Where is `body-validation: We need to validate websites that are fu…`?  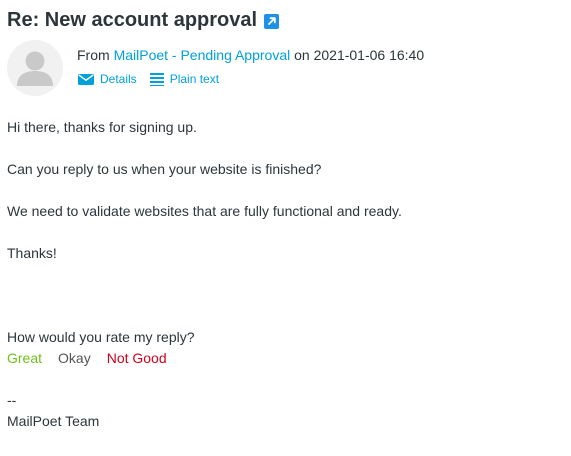
body-validation: We need to validate websites that are fu… is located at coordinates (204, 211).